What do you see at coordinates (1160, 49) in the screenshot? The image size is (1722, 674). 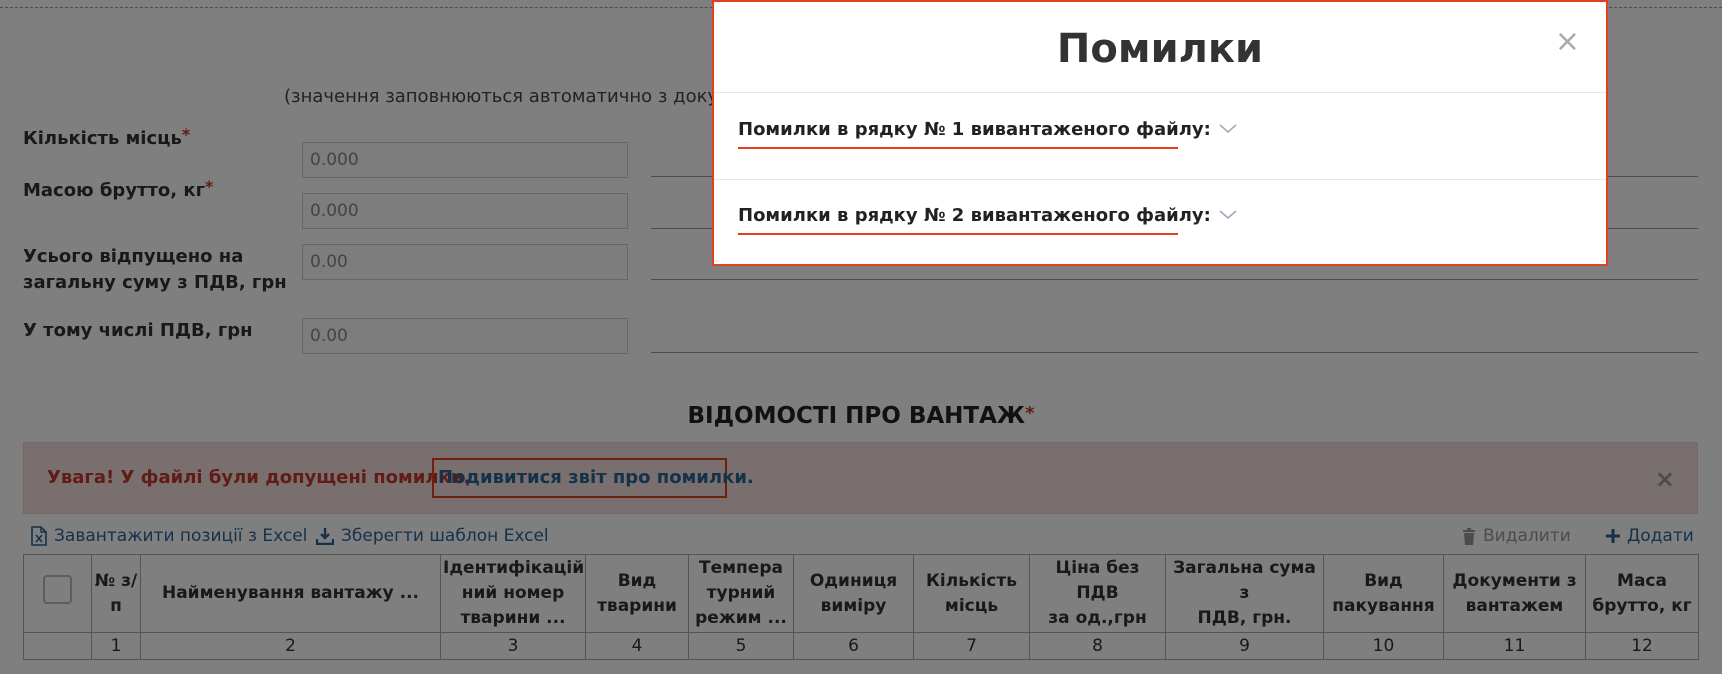 I see `modal-title: Помилки` at bounding box center [1160, 49].